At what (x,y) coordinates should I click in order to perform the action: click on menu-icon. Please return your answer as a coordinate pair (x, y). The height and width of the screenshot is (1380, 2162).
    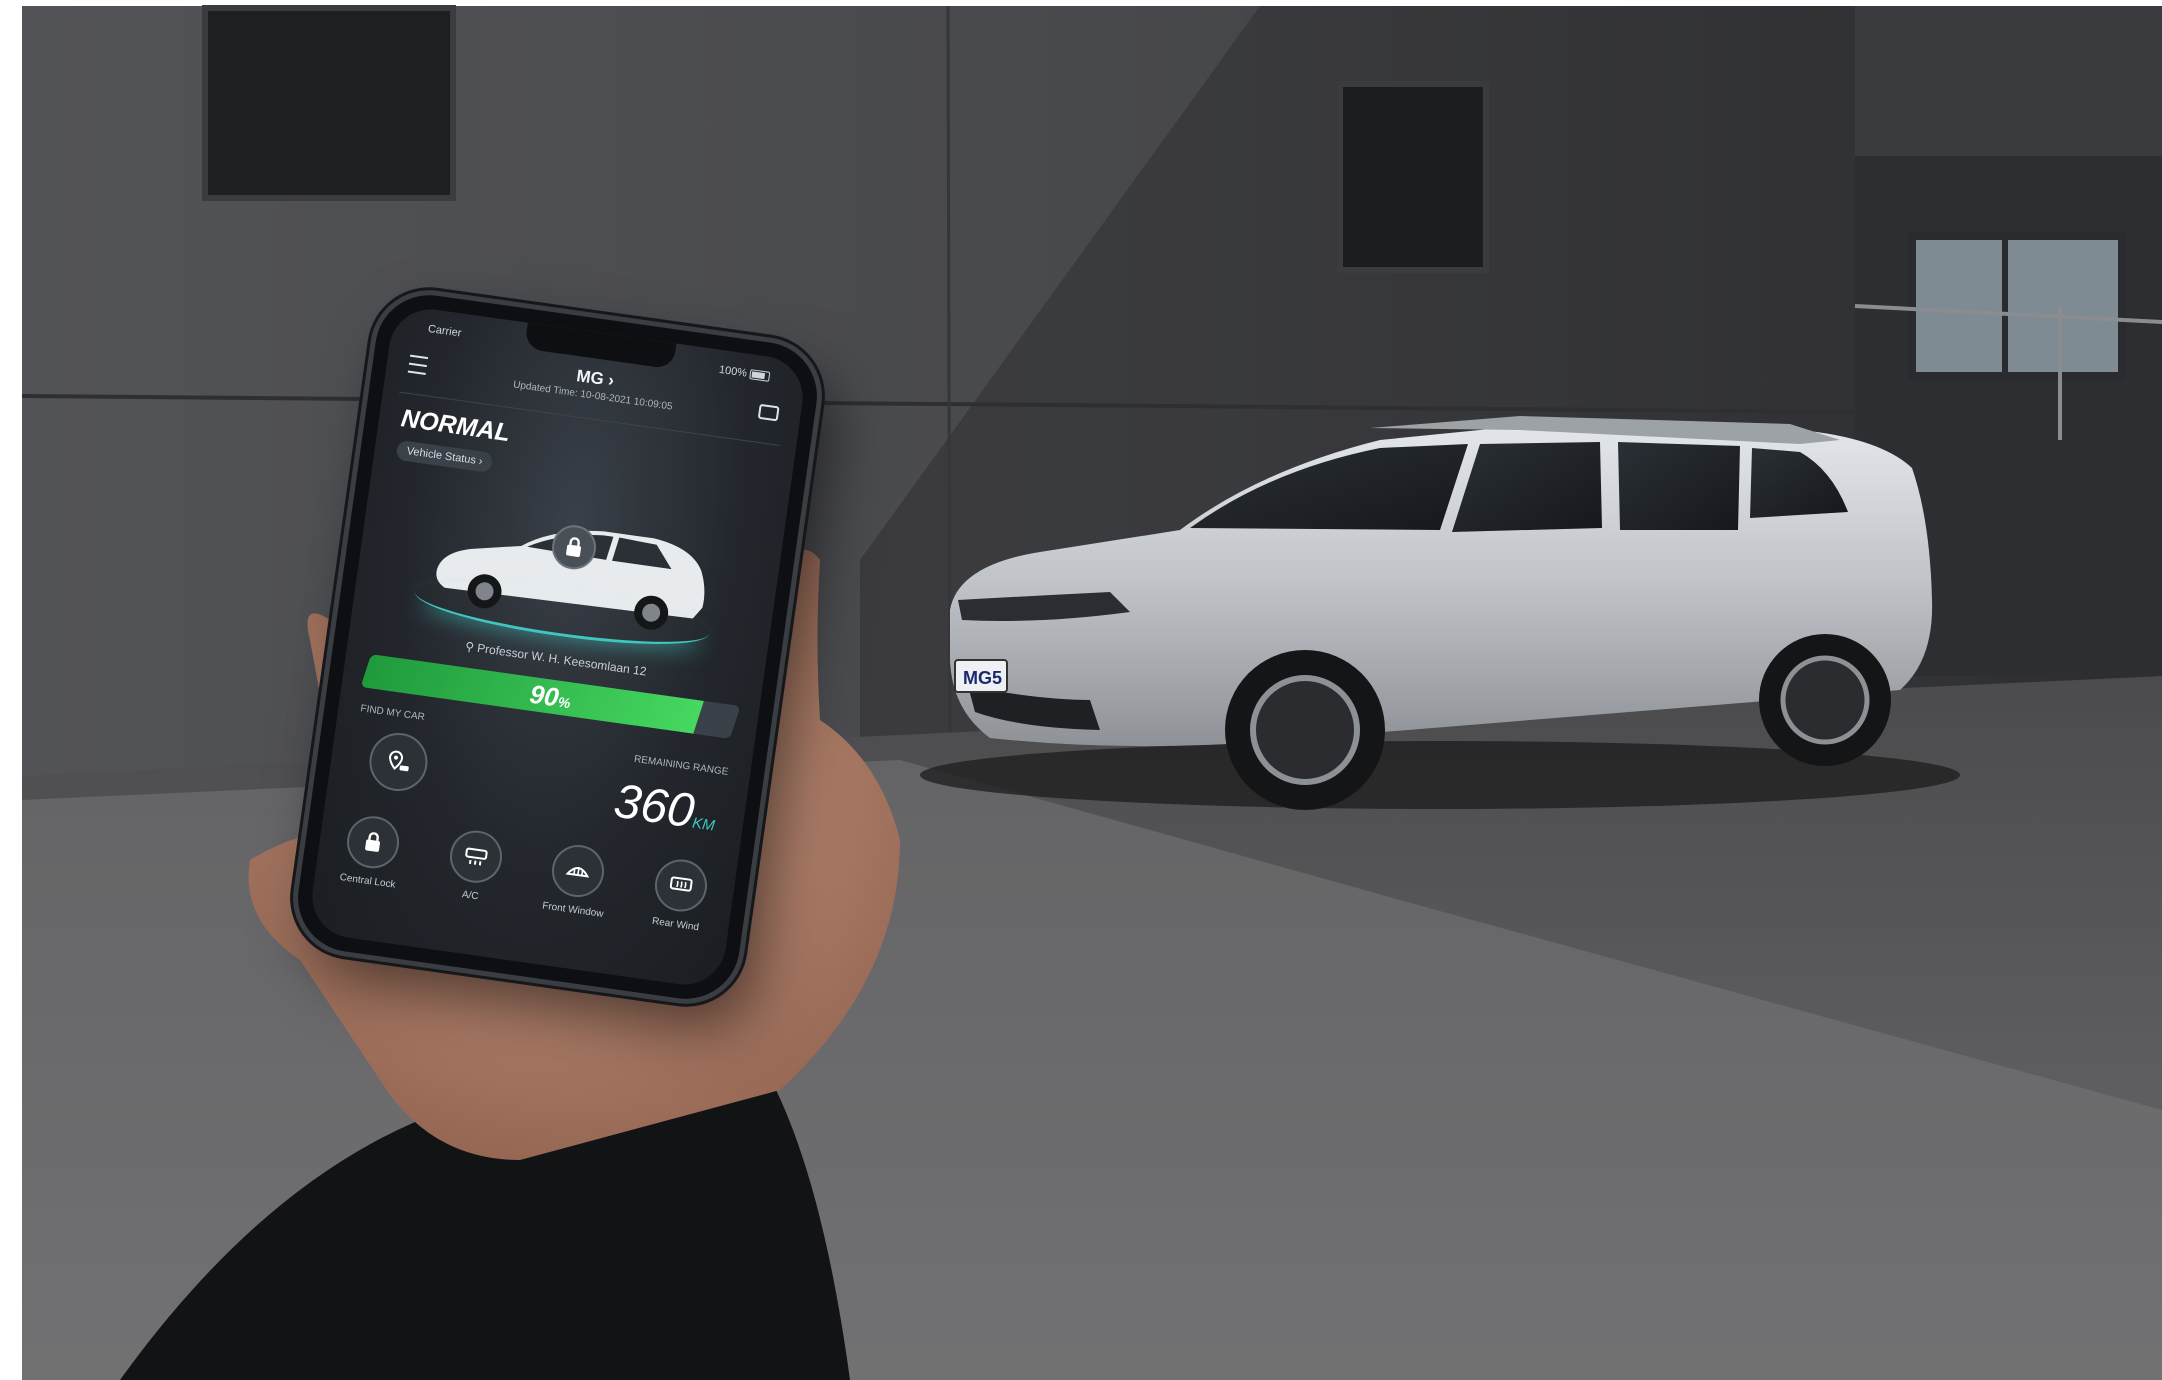
    Looking at the image, I should click on (418, 364).